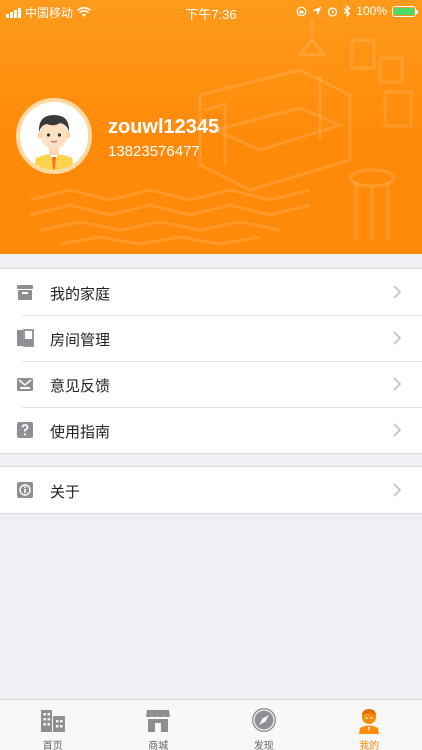 The height and width of the screenshot is (750, 422). What do you see at coordinates (369, 721) in the screenshot?
I see `user-icon` at bounding box center [369, 721].